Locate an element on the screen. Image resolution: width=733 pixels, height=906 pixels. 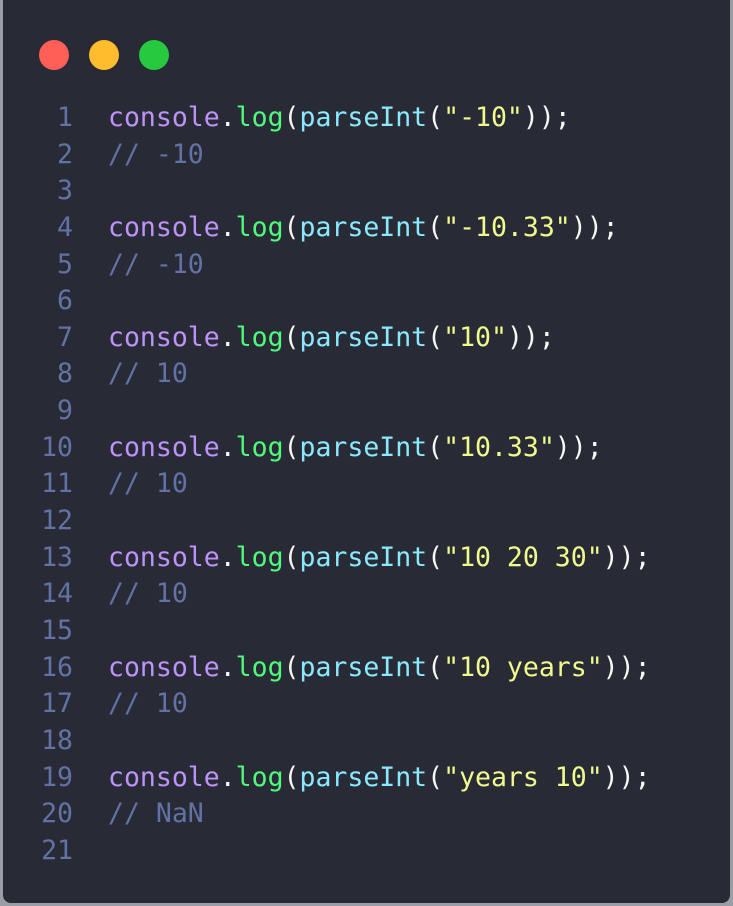
line-number: 16 is located at coordinates (57, 667).